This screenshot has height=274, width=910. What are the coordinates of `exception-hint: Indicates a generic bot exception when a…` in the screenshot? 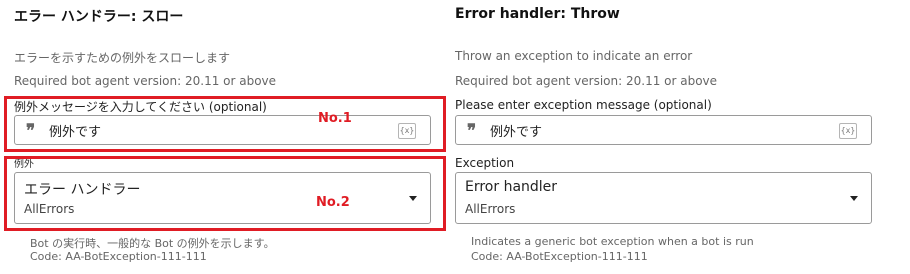 It's located at (612, 241).